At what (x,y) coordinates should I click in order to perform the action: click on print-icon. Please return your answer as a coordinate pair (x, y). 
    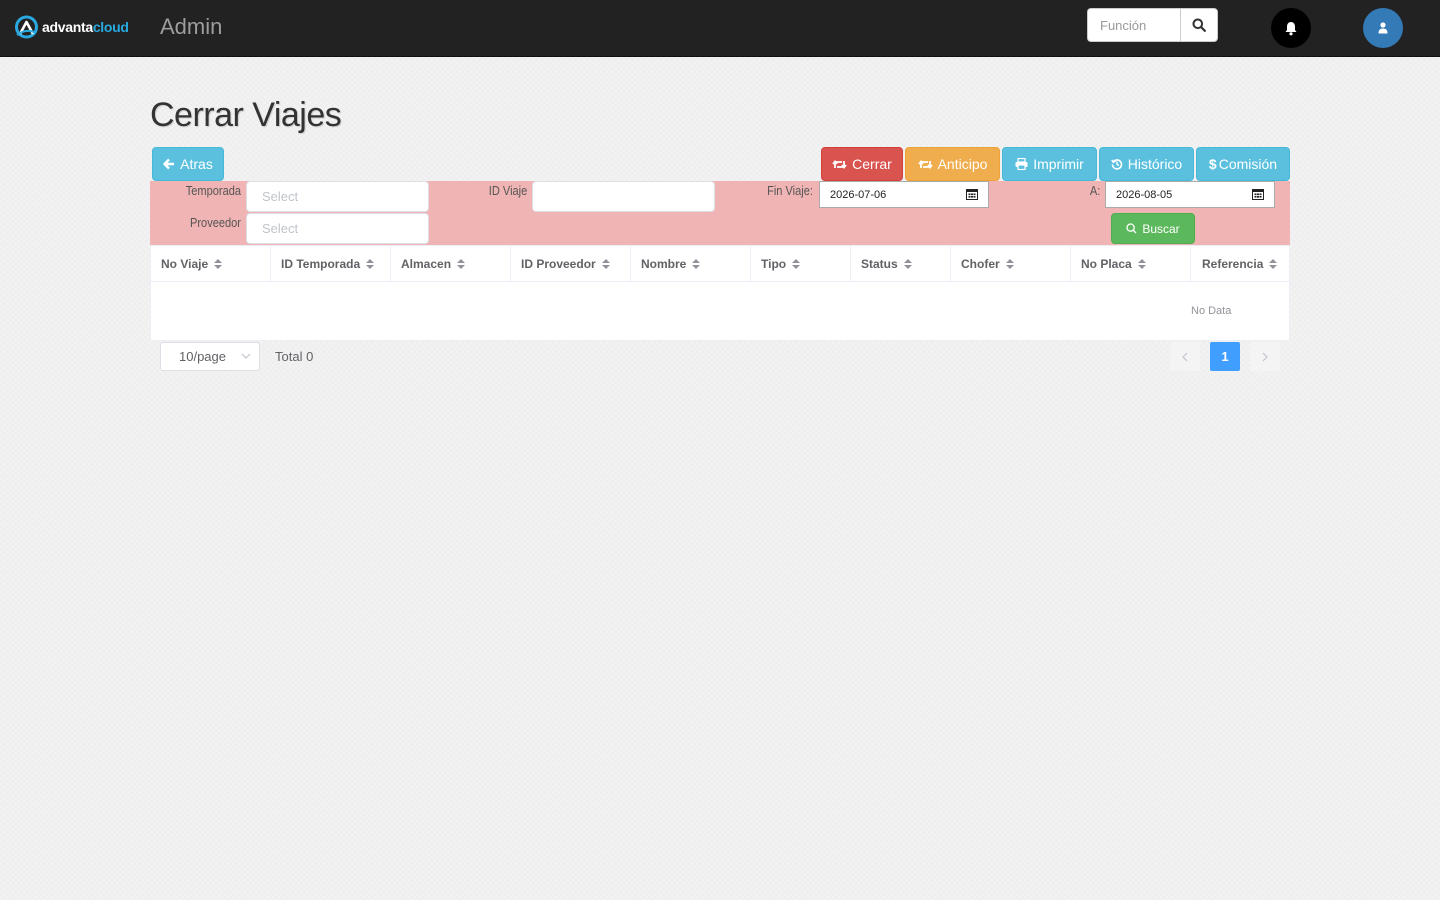
    Looking at the image, I should click on (1021, 164).